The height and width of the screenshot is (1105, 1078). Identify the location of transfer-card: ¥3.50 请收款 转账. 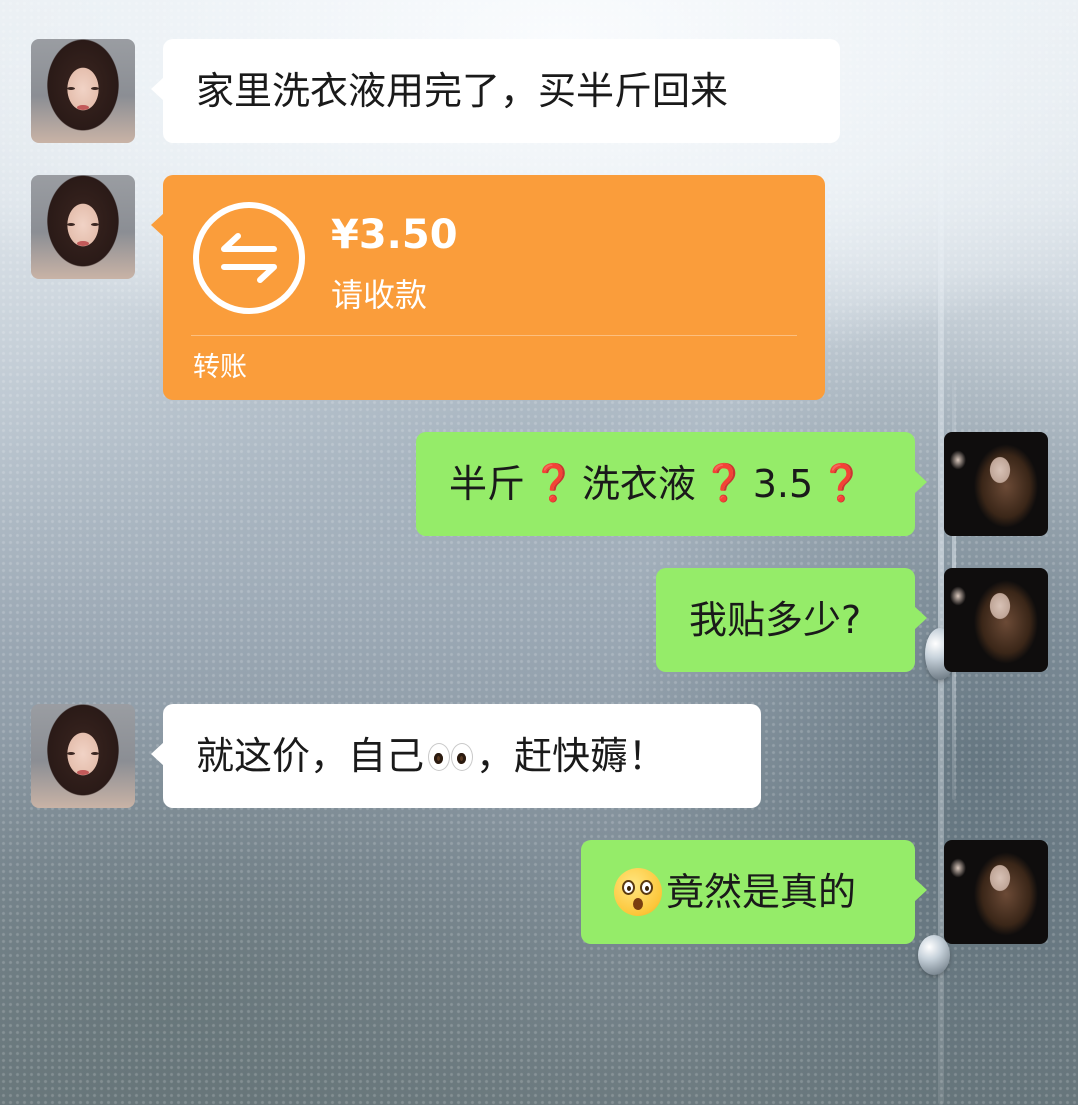
(488, 287).